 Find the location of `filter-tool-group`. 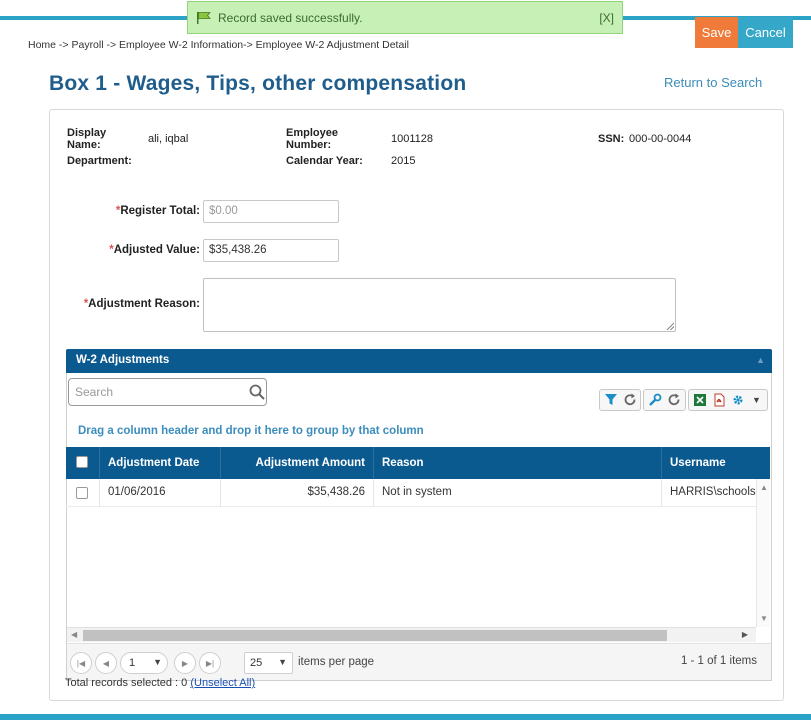

filter-tool-group is located at coordinates (620, 400).